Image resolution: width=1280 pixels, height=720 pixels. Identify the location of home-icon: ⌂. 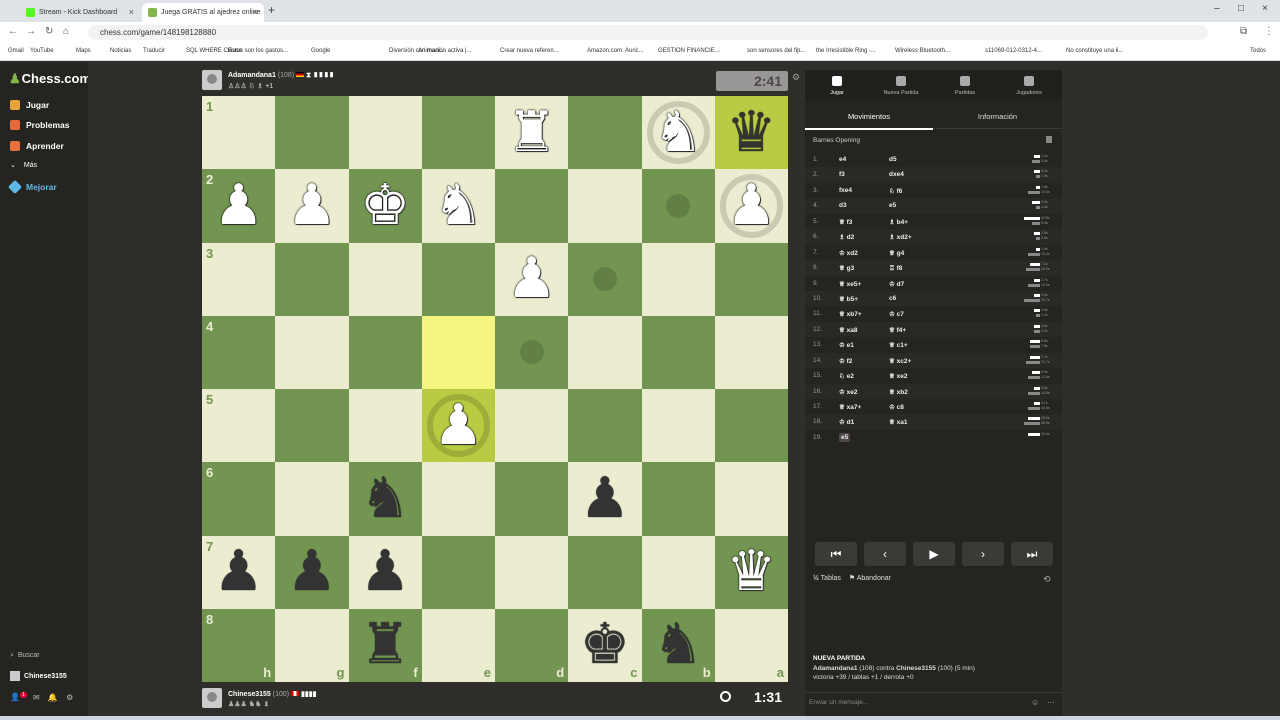
(66, 31).